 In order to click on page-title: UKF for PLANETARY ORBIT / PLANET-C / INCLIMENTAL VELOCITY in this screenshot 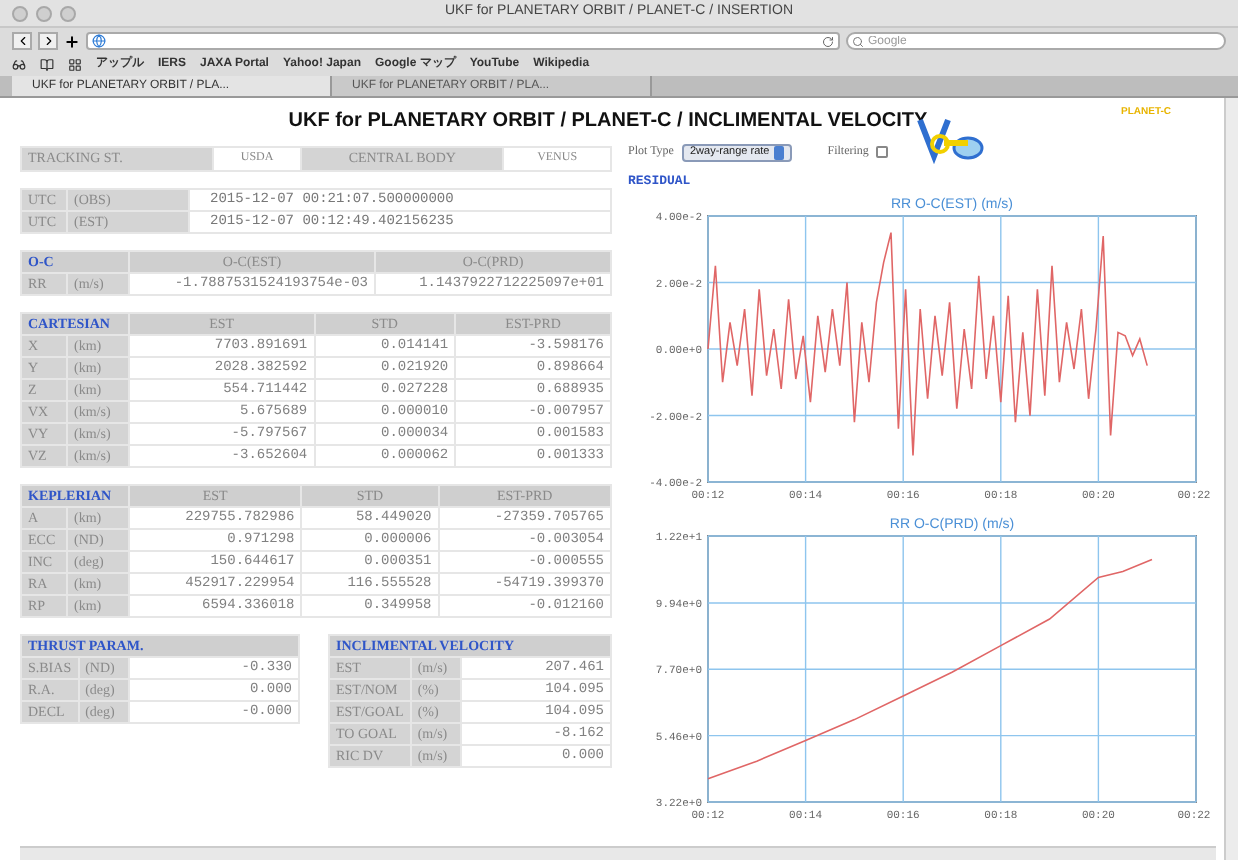, I will do `click(608, 122)`.